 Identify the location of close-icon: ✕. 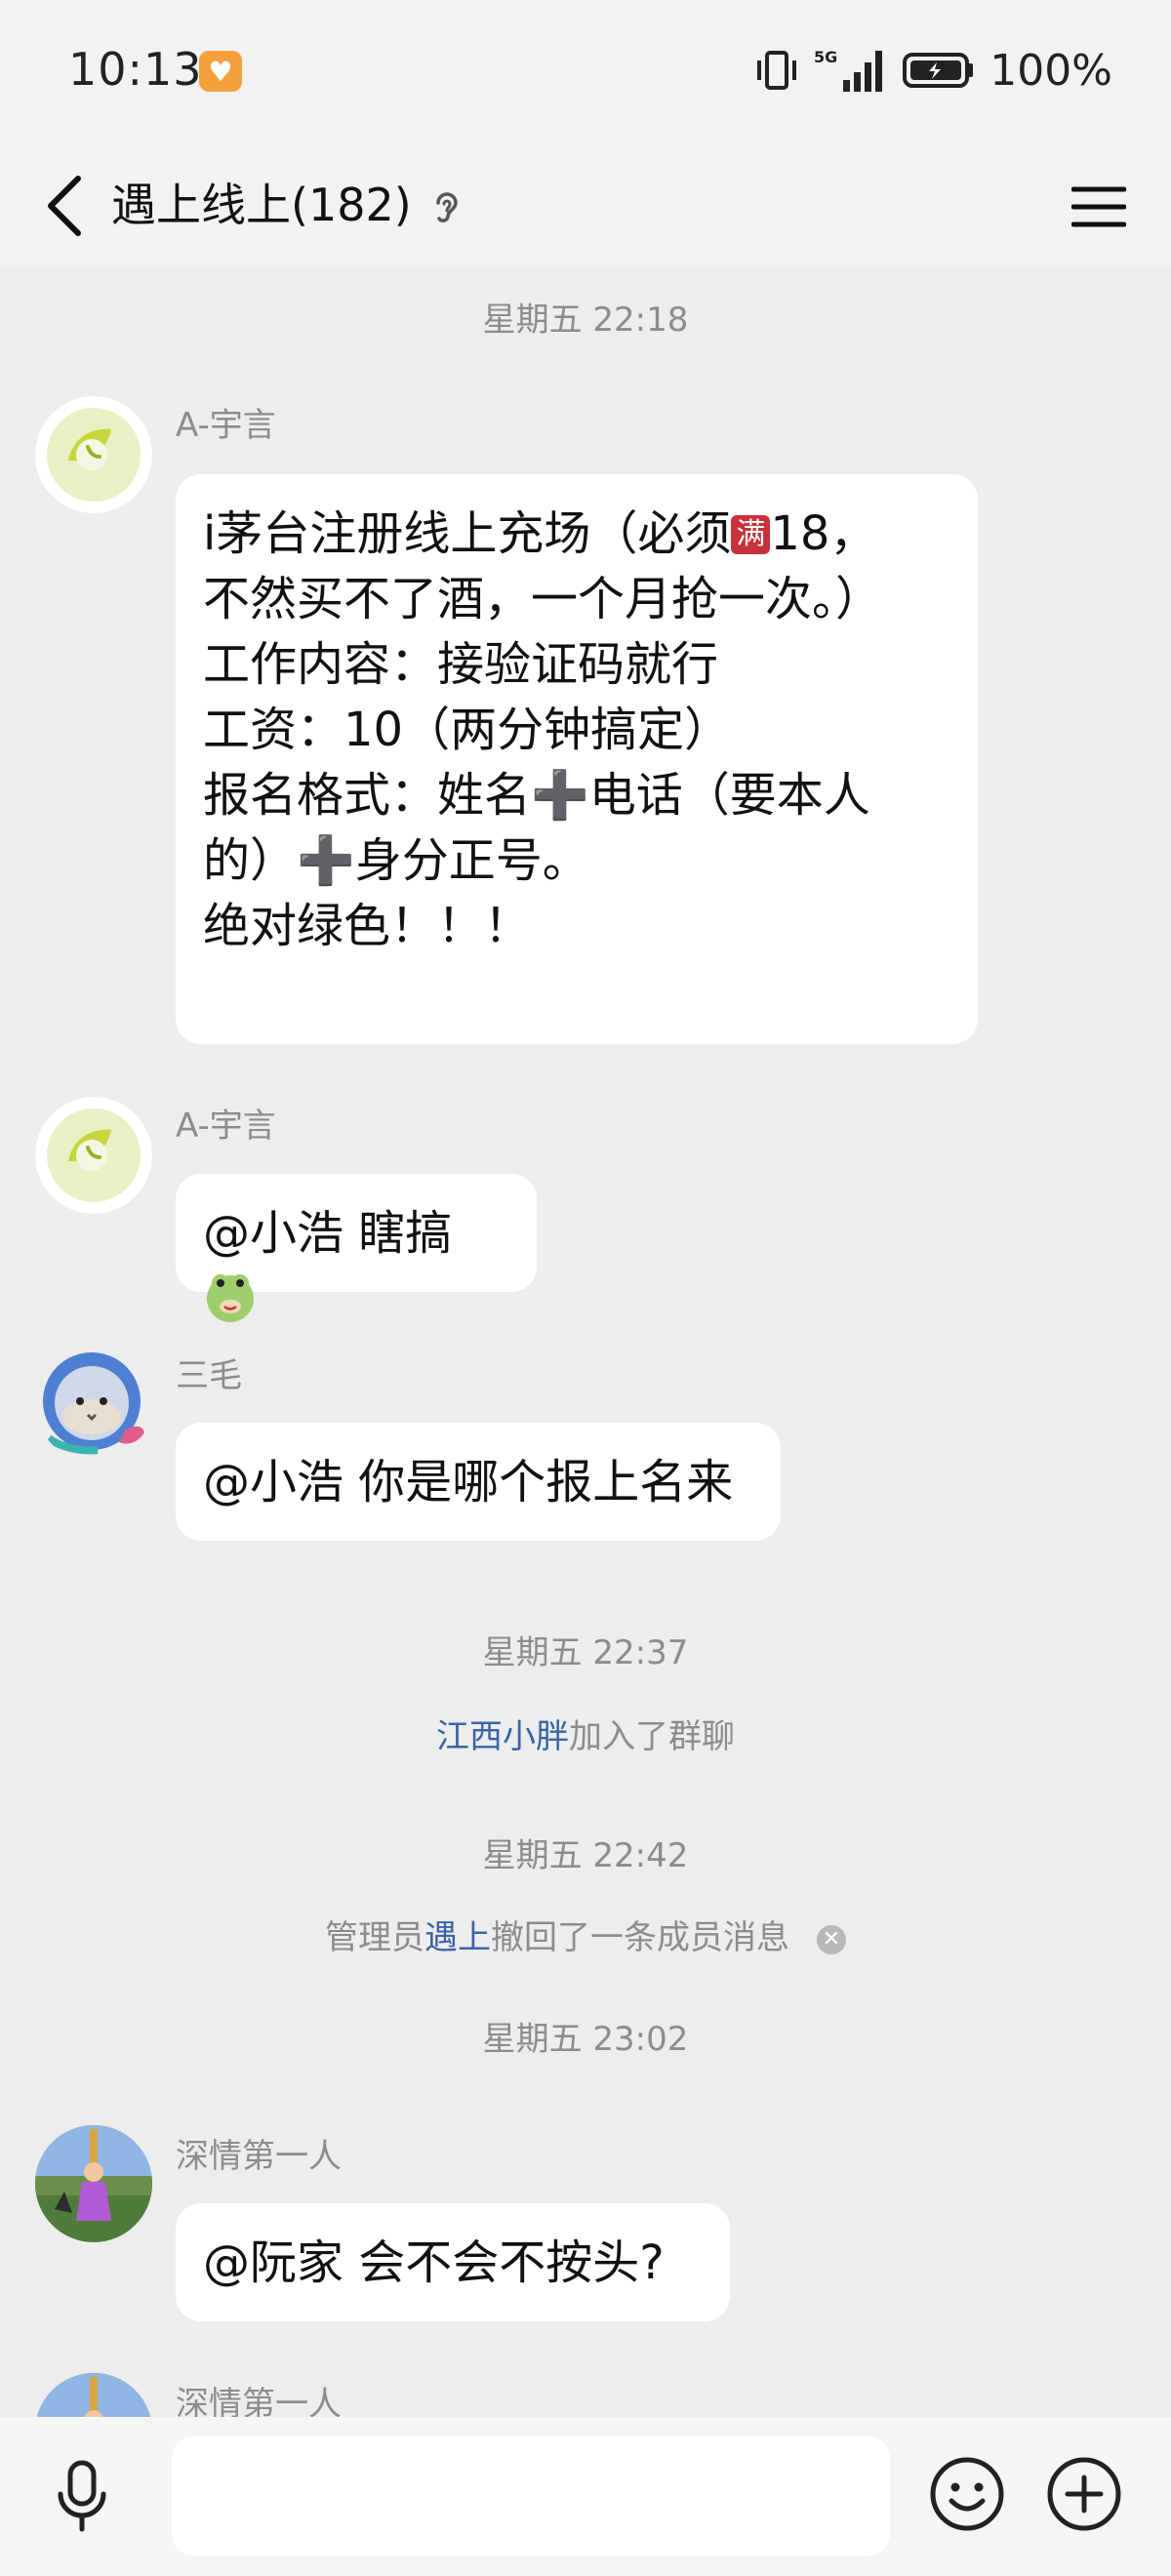
(831, 1939).